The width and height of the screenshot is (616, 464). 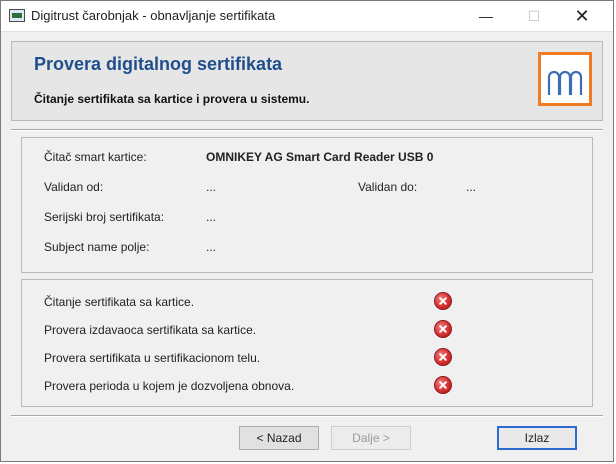 What do you see at coordinates (17, 15) in the screenshot?
I see `app-icon` at bounding box center [17, 15].